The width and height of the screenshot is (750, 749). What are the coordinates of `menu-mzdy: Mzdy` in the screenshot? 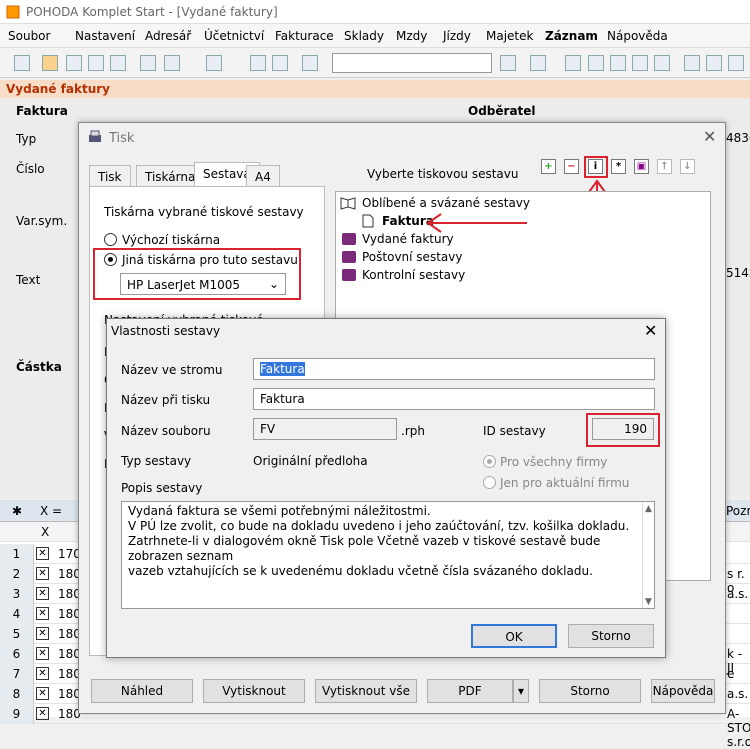 It's located at (411, 36).